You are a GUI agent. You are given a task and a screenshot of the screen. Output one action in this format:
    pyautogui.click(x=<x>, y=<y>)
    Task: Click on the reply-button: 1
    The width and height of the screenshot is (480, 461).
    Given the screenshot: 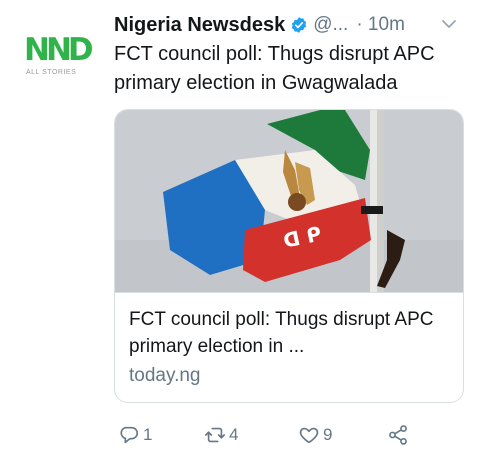 What is the action you would take?
    pyautogui.click(x=135, y=435)
    